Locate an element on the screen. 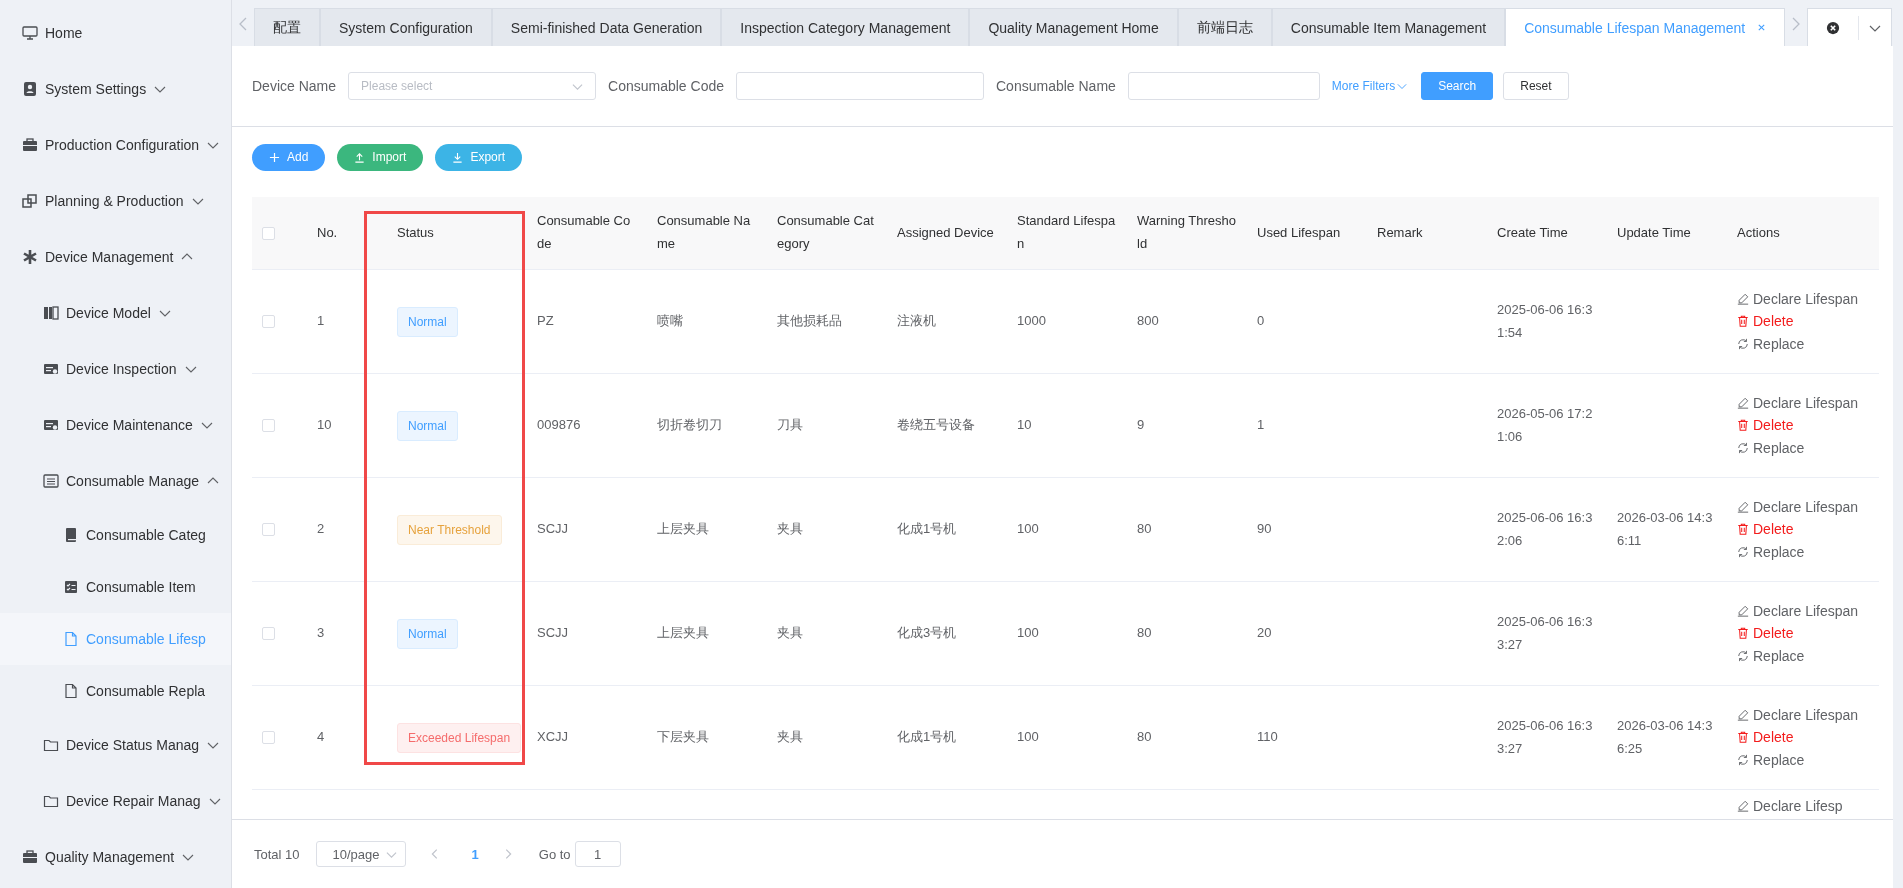 The width and height of the screenshot is (1903, 888). tab: System Configuration is located at coordinates (406, 27).